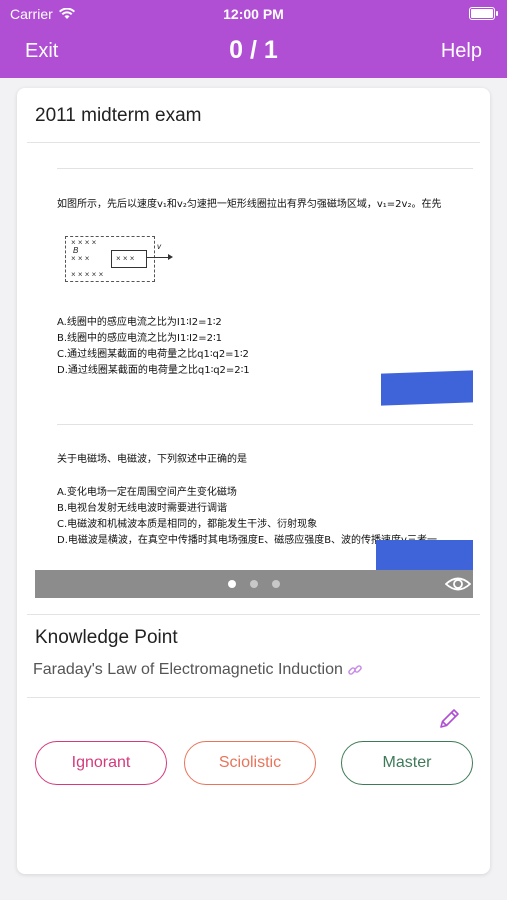  What do you see at coordinates (458, 584) in the screenshot?
I see `eye-icon` at bounding box center [458, 584].